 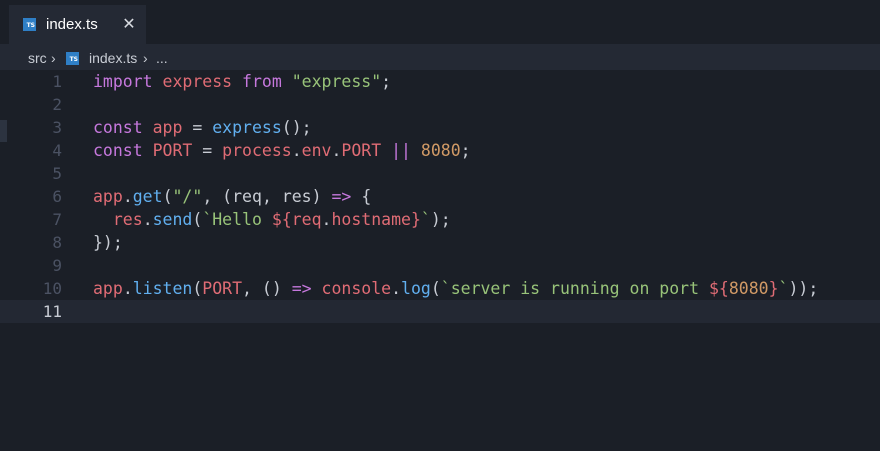 What do you see at coordinates (57, 81) in the screenshot?
I see `line-number: 1` at bounding box center [57, 81].